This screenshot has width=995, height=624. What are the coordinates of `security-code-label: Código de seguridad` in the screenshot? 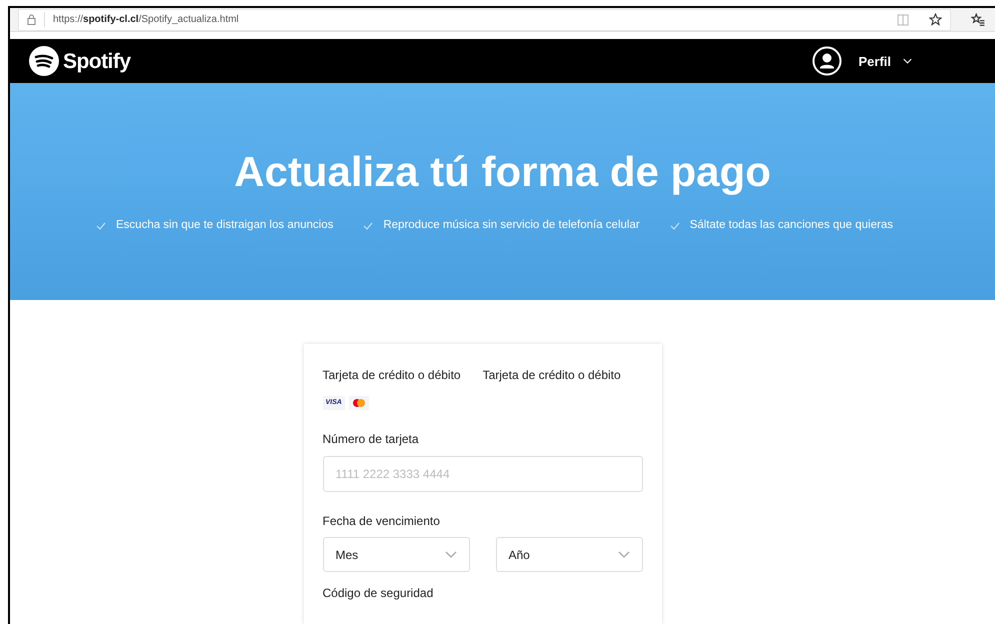 It's located at (378, 593).